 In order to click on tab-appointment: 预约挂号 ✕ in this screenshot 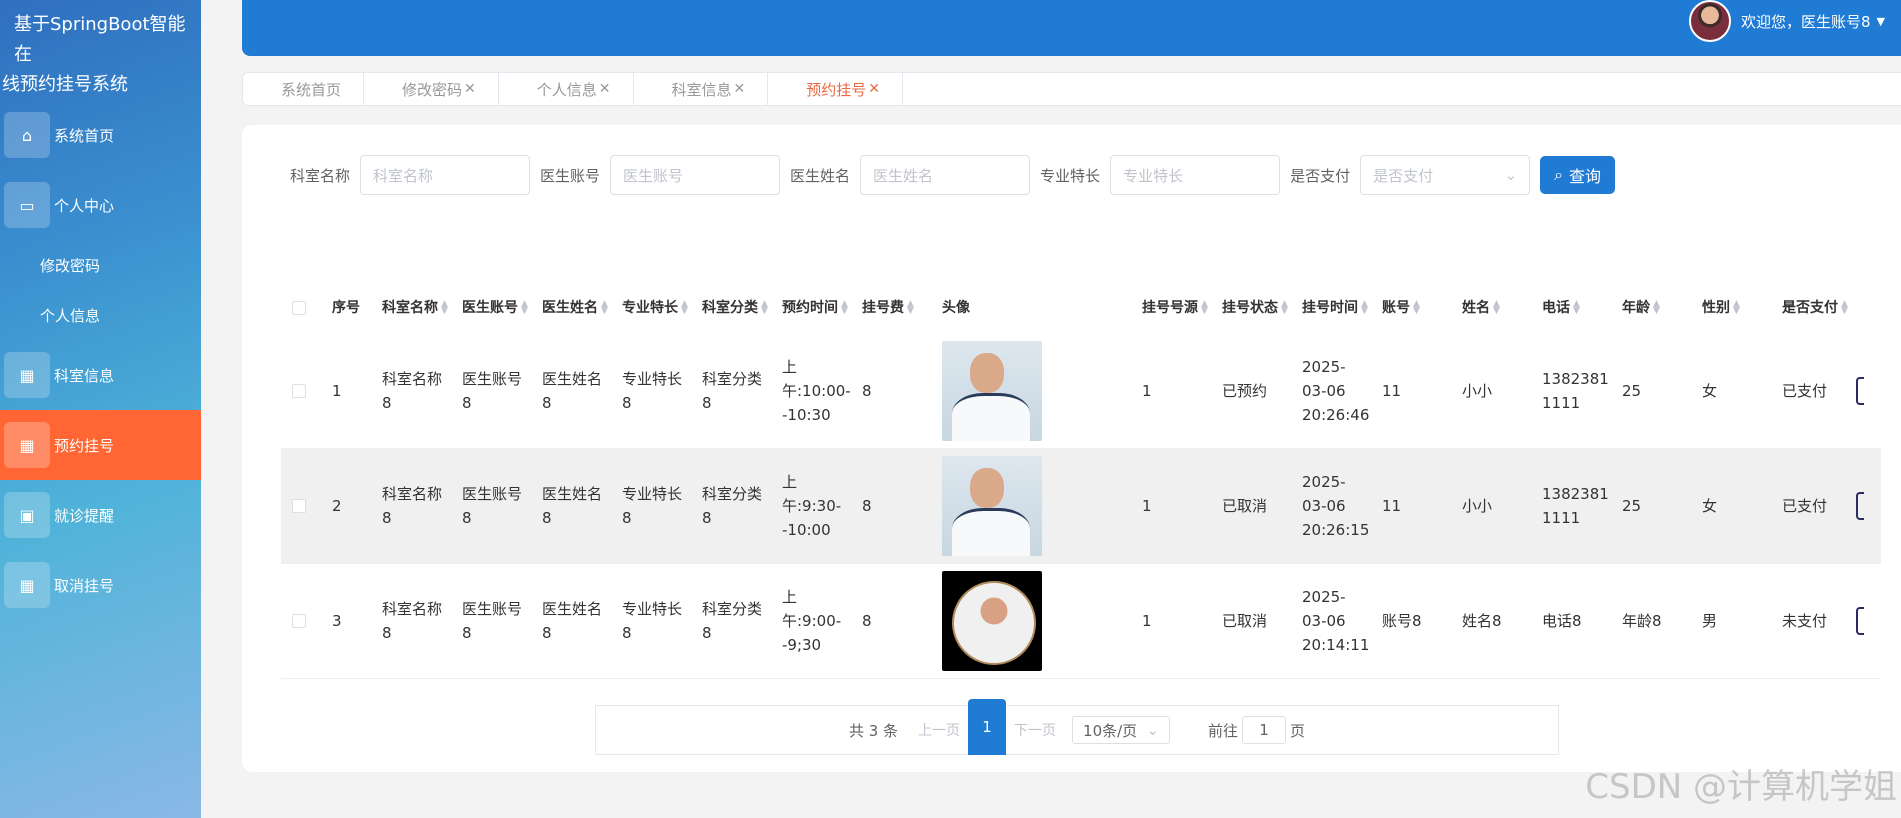, I will do `click(836, 89)`.